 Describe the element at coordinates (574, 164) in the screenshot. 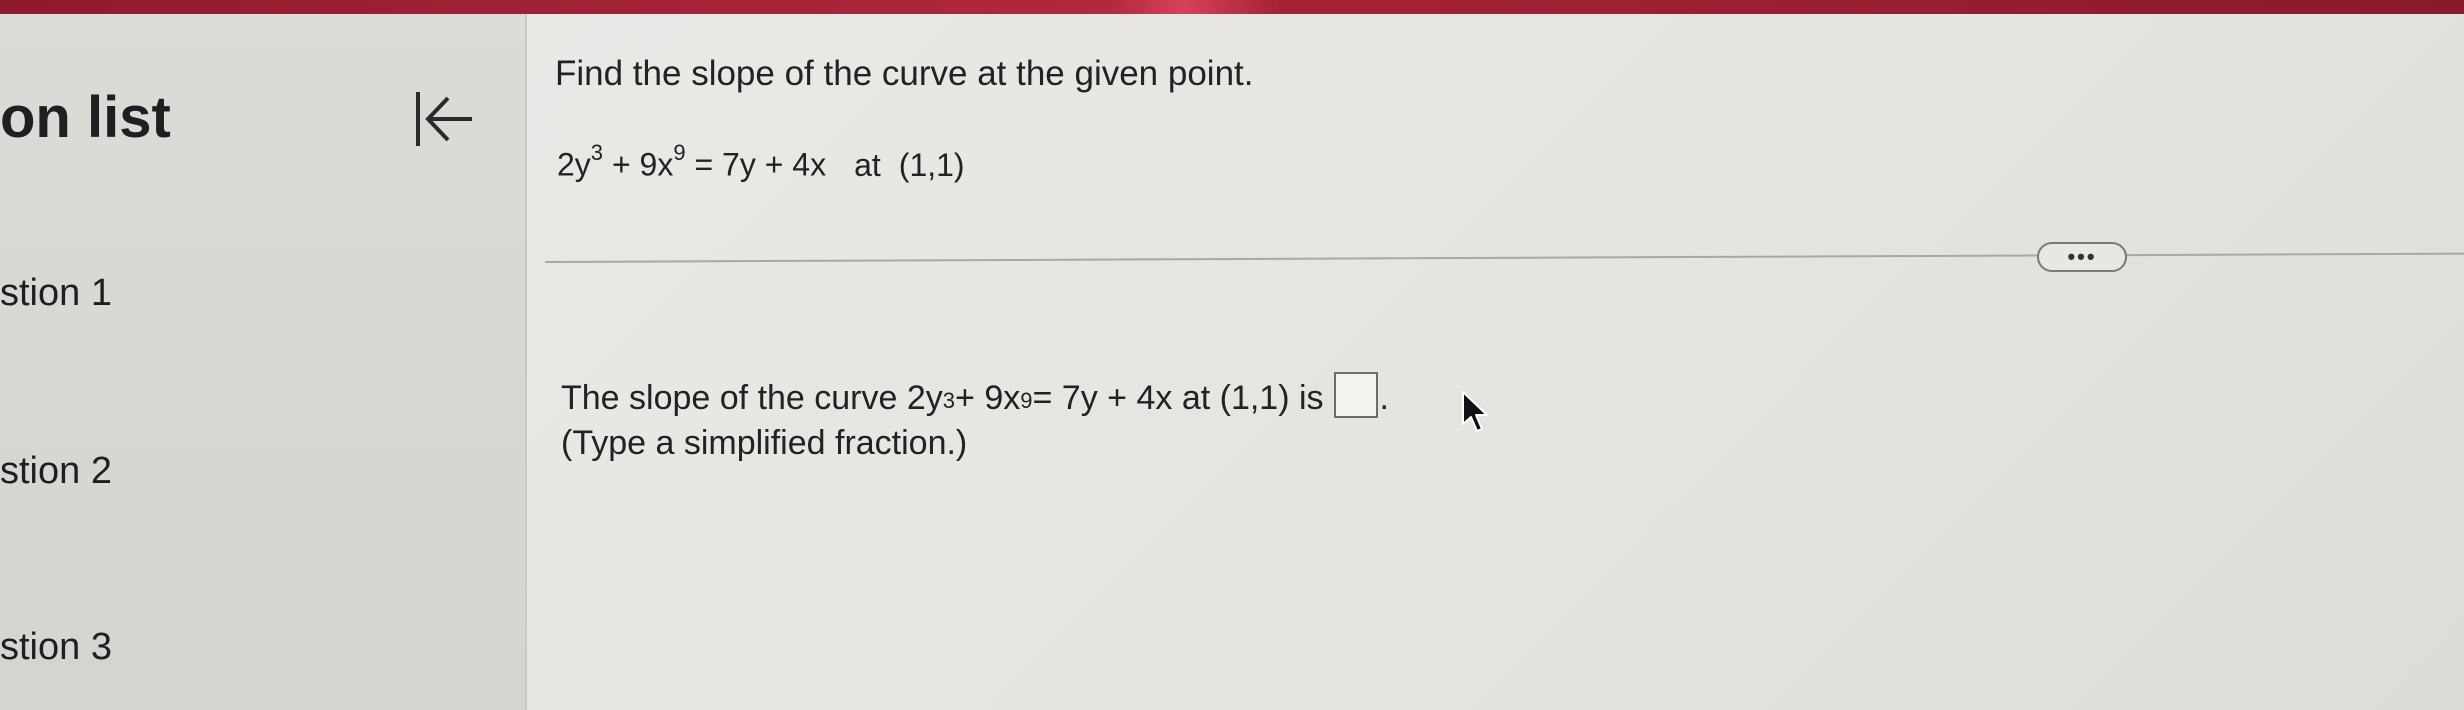

I see `equation-term-1: 2y` at that location.